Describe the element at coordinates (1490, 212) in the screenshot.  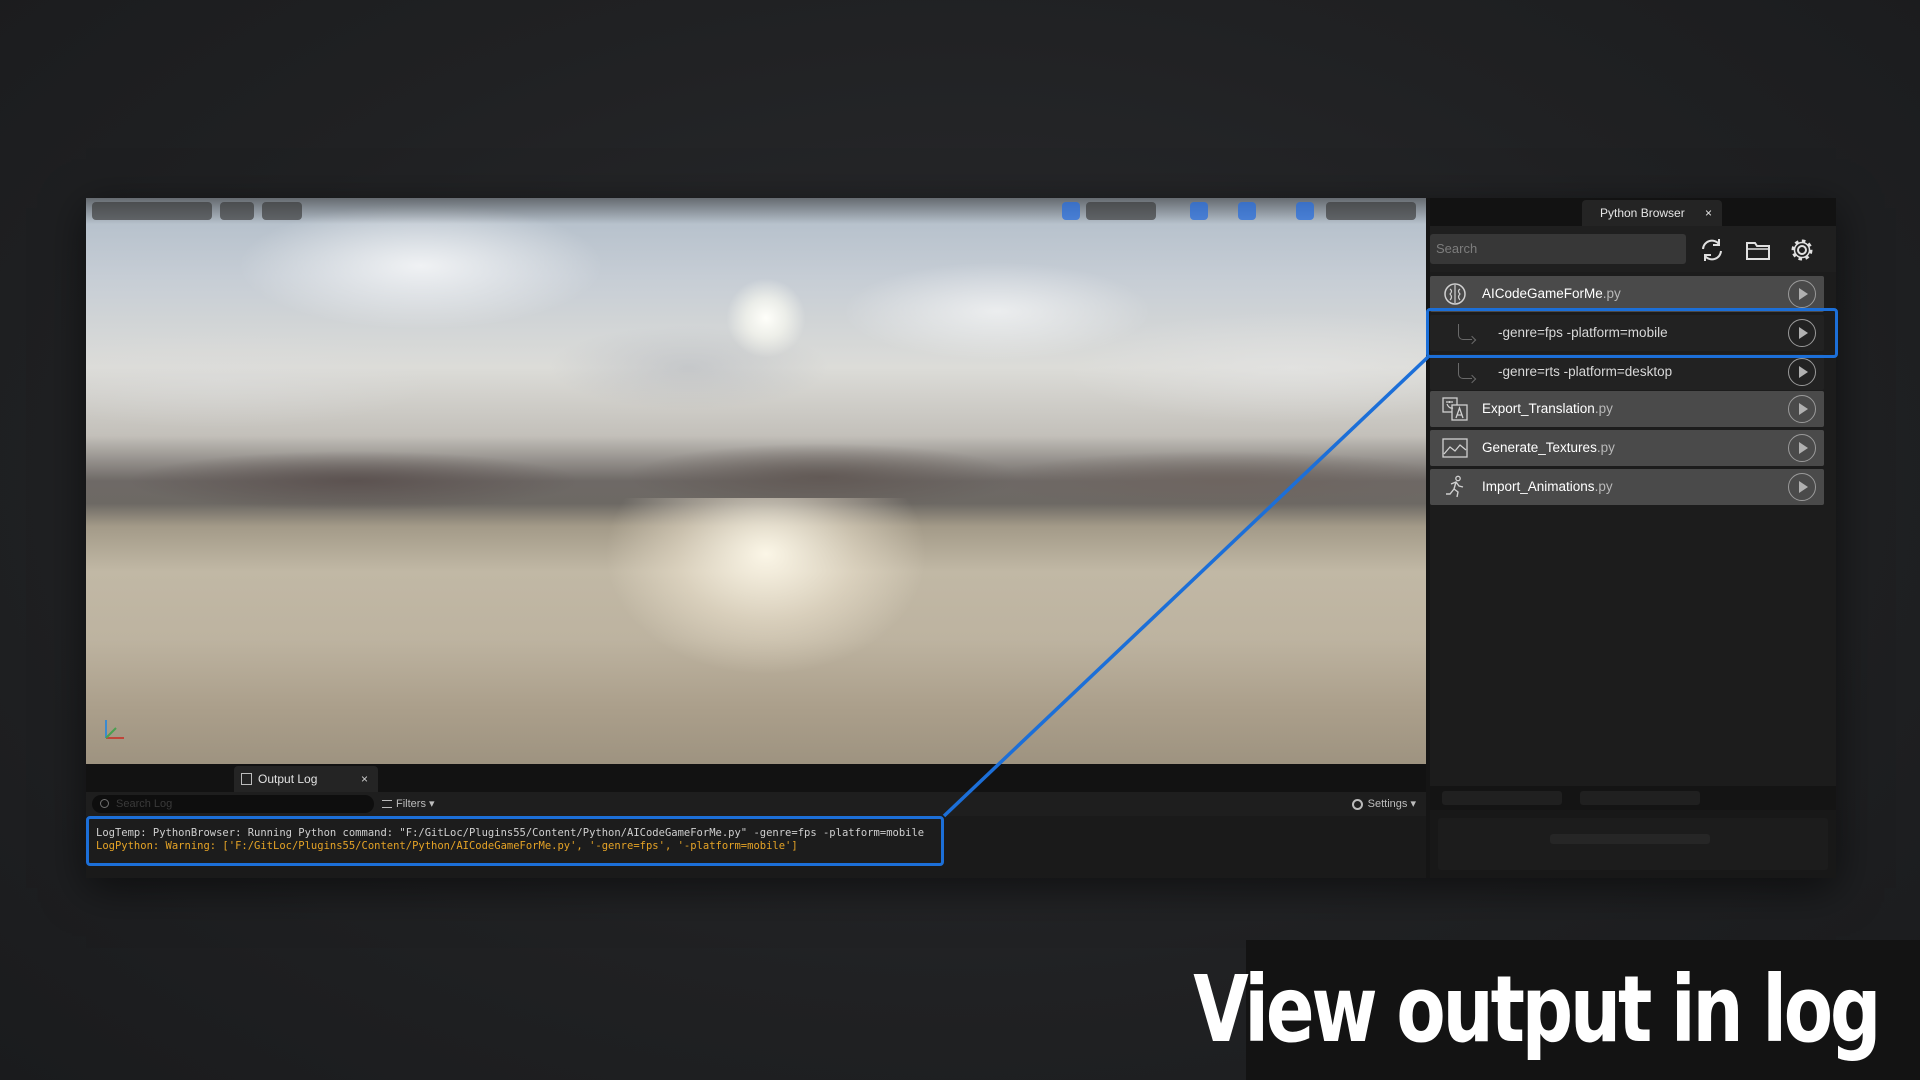
I see `outliner-tab` at that location.